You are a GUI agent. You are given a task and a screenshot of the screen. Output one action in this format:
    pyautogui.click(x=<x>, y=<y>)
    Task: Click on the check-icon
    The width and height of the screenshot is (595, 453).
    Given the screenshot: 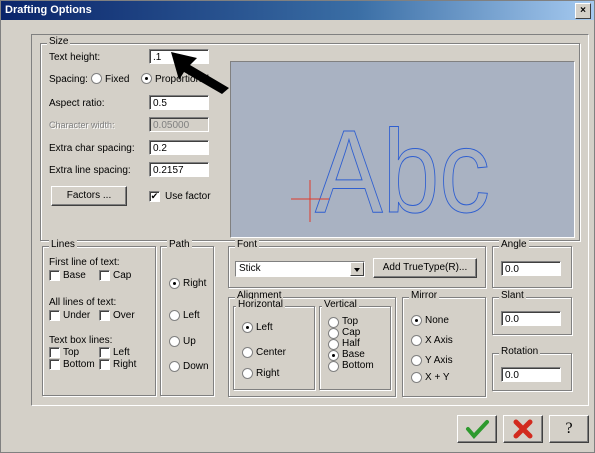 What is the action you would take?
    pyautogui.click(x=477, y=430)
    